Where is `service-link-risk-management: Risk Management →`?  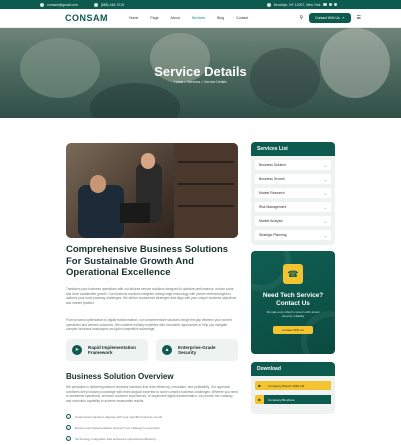
service-link-risk-management: Risk Management → is located at coordinates (293, 207).